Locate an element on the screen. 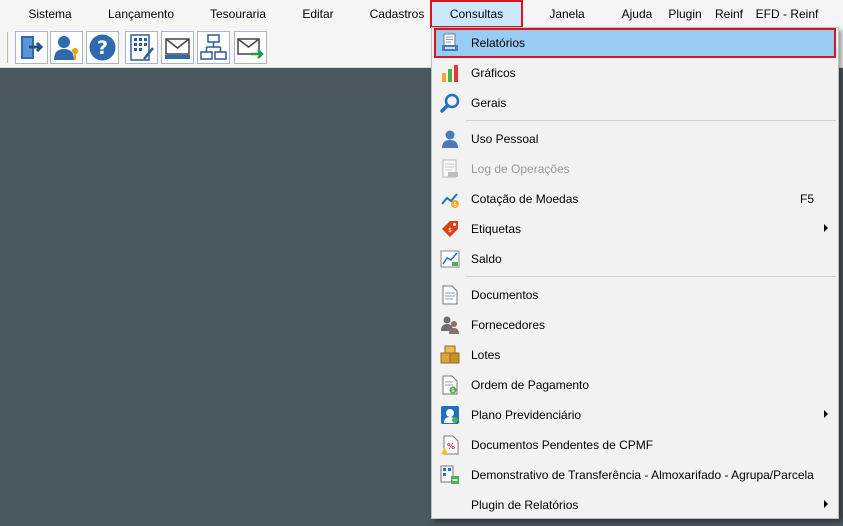 This screenshot has width=843, height=526. menu-consultas: Consultas is located at coordinates (476, 14).